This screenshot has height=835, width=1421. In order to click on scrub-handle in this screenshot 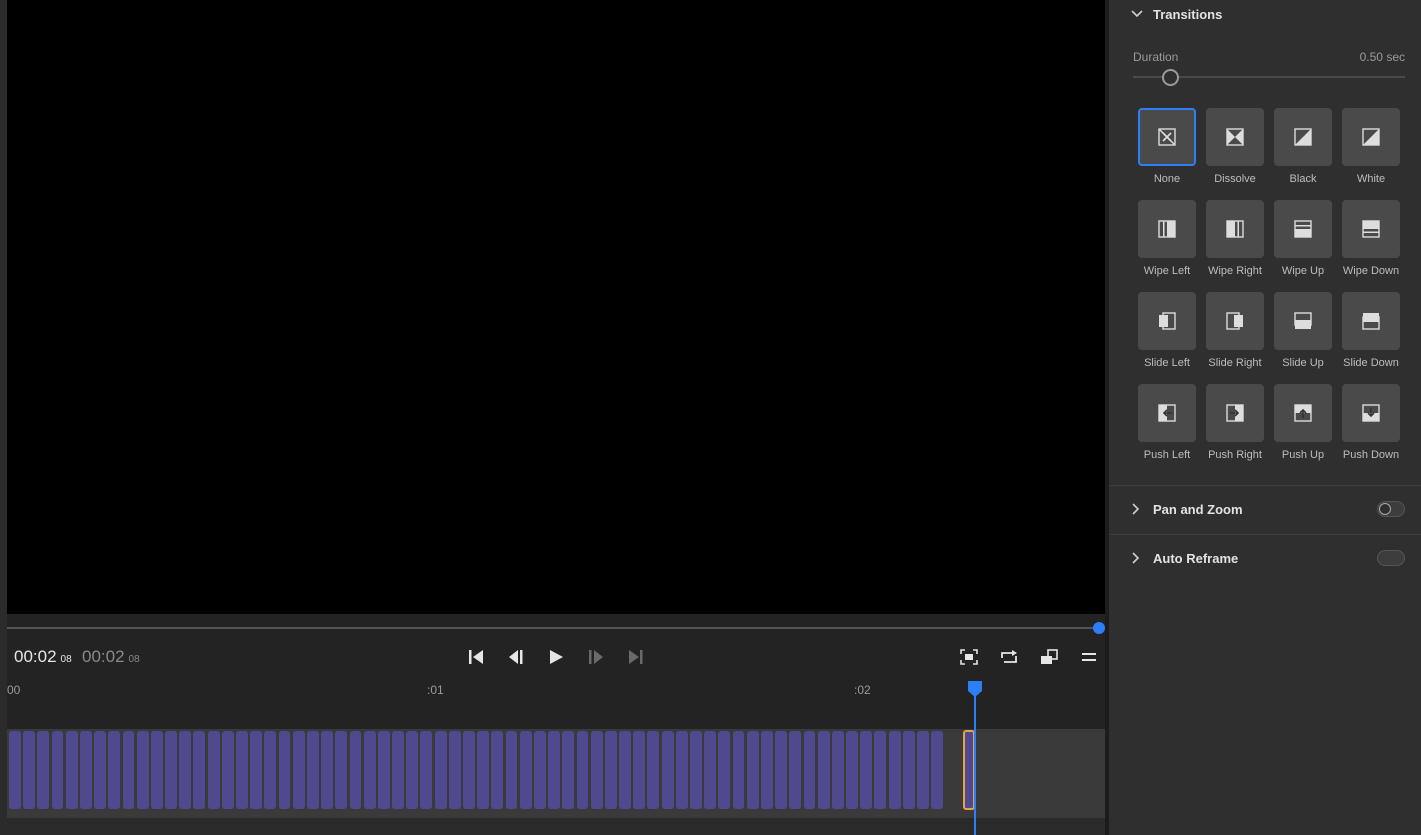, I will do `click(1099, 628)`.